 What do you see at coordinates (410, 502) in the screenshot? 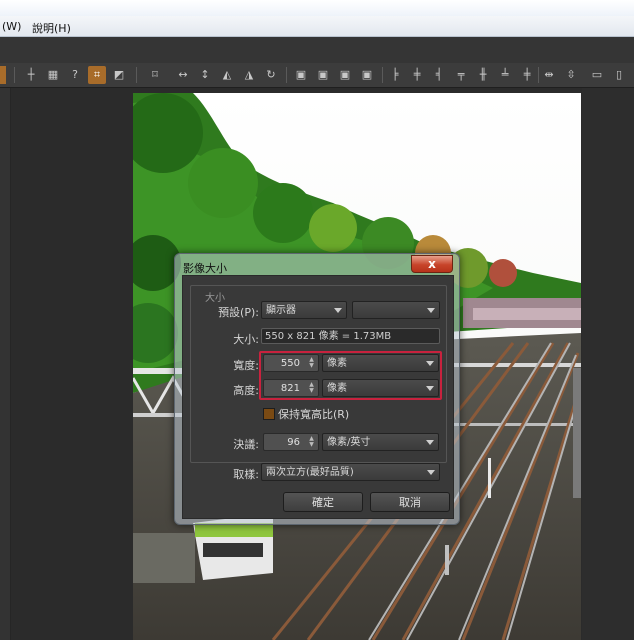
I see `cancel-button: 取消` at bounding box center [410, 502].